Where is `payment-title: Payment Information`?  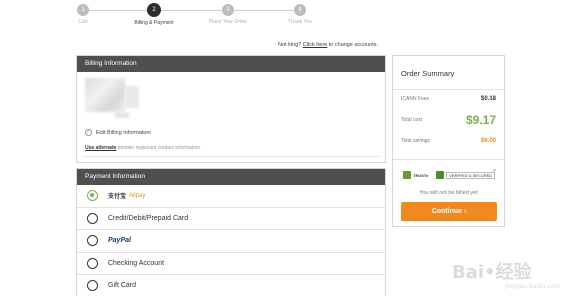 payment-title: Payment Information is located at coordinates (231, 177).